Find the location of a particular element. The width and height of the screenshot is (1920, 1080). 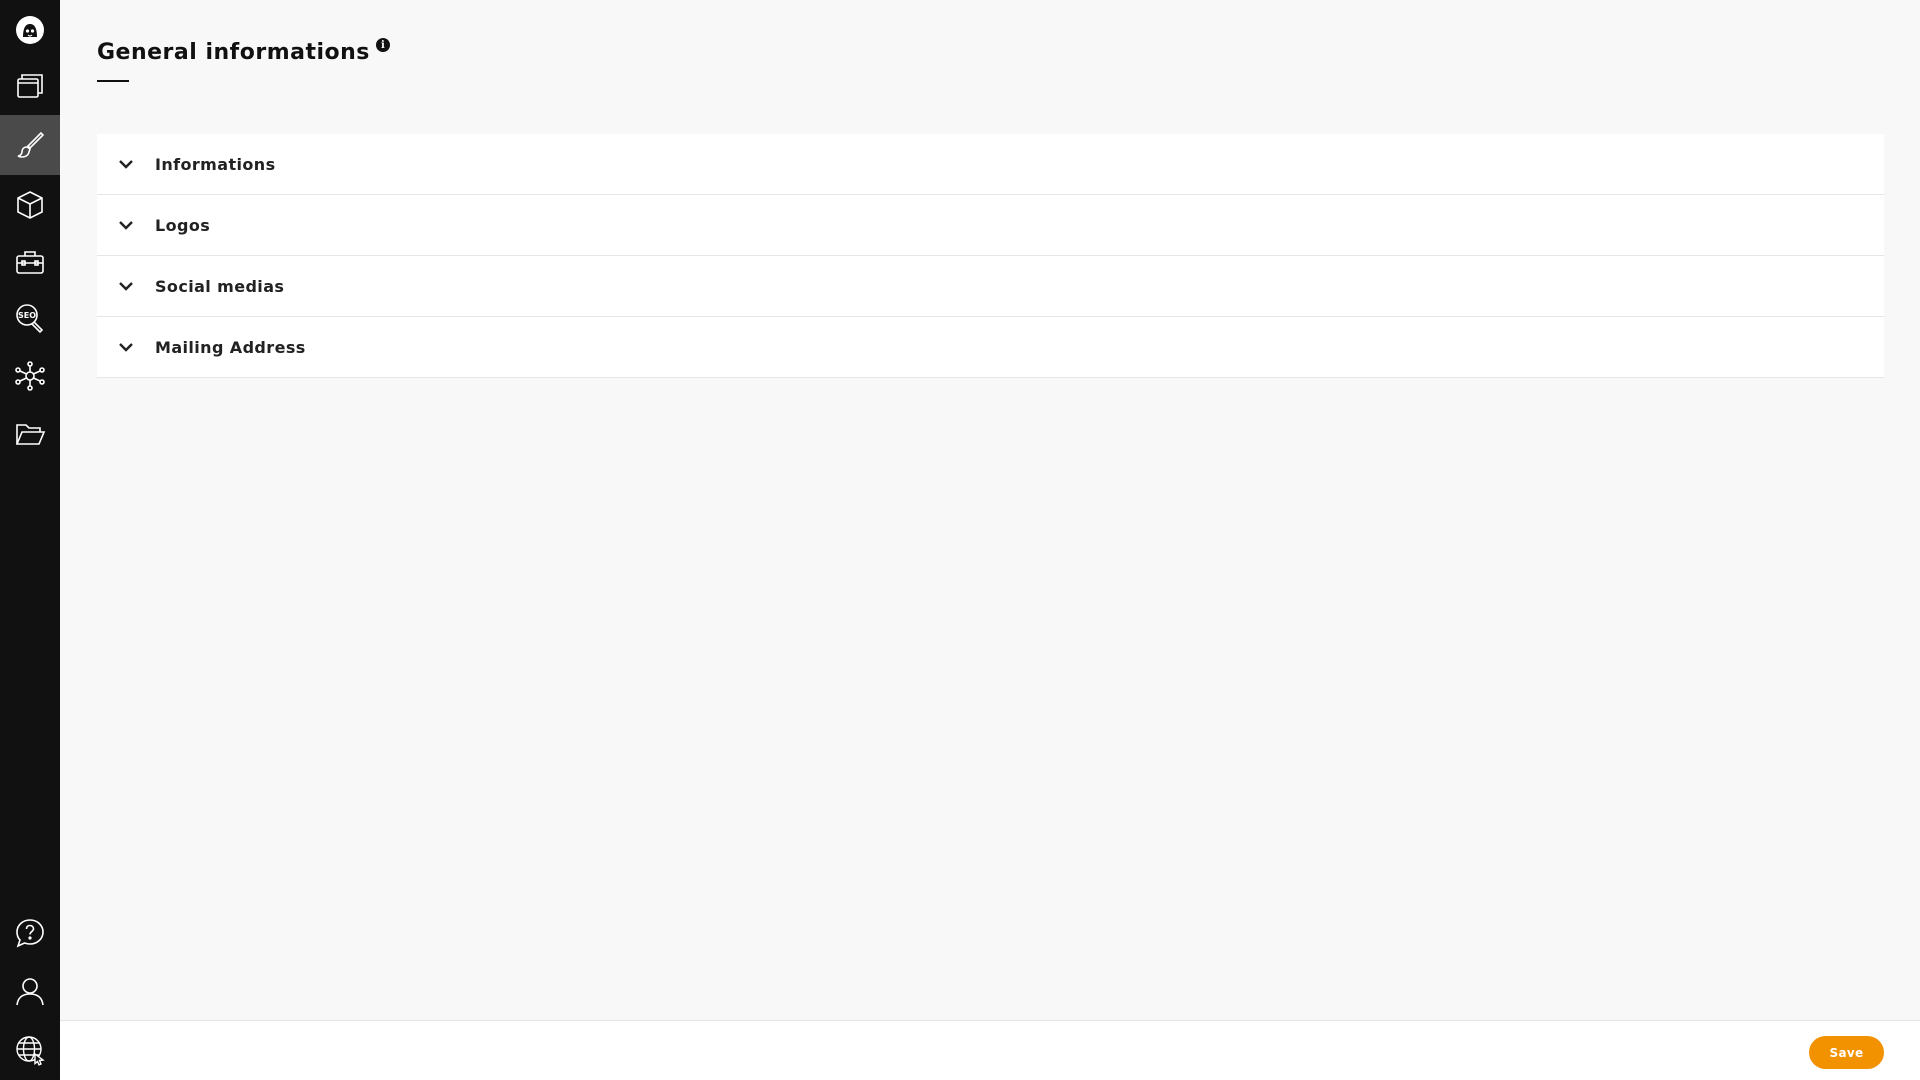

sidebar-item-design is located at coordinates (30, 145).